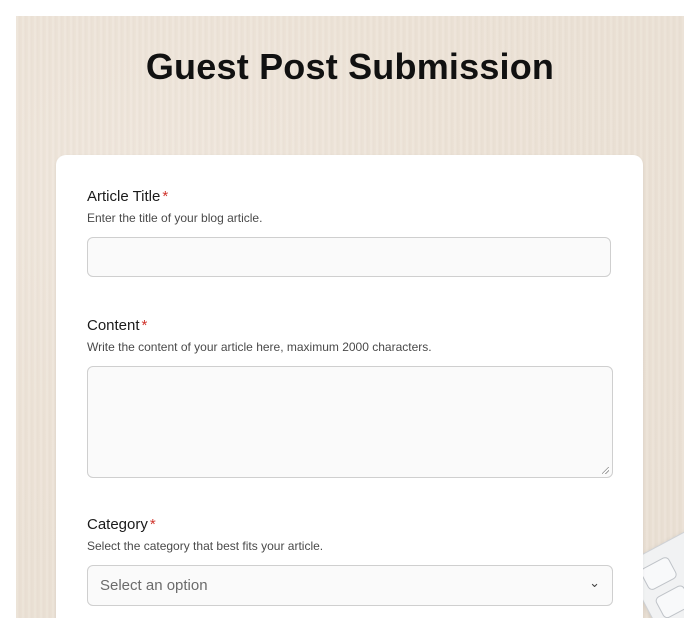  What do you see at coordinates (350, 66) in the screenshot?
I see `page-title: Guest Post Submission` at bounding box center [350, 66].